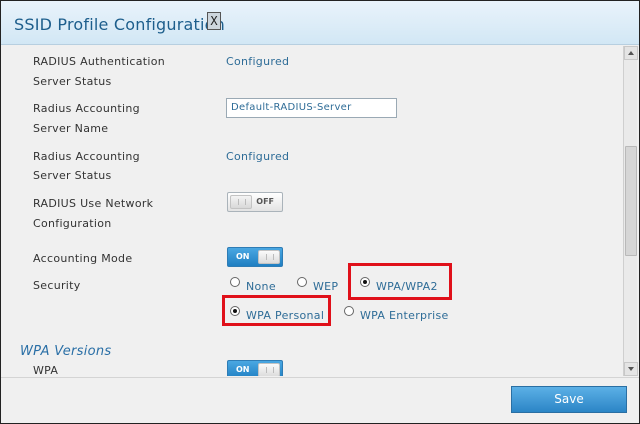 The height and width of the screenshot is (424, 640). Describe the element at coordinates (400, 281) in the screenshot. I see `highlight-box-wpa-wpa2` at that location.